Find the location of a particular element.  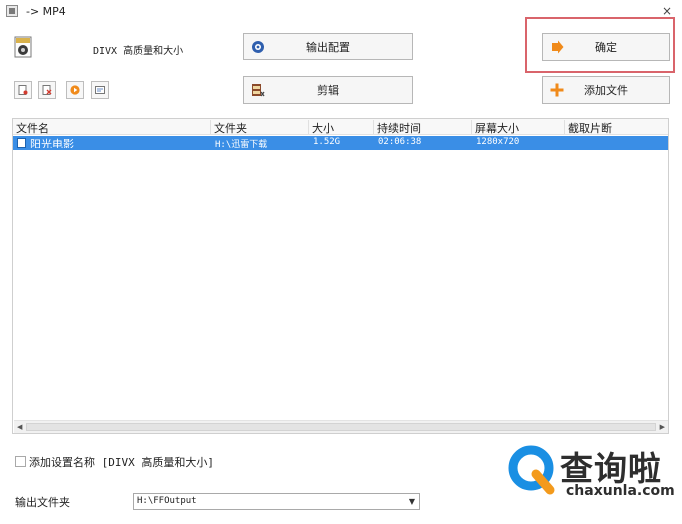

add-setting-name-checkbox is located at coordinates (20, 461).